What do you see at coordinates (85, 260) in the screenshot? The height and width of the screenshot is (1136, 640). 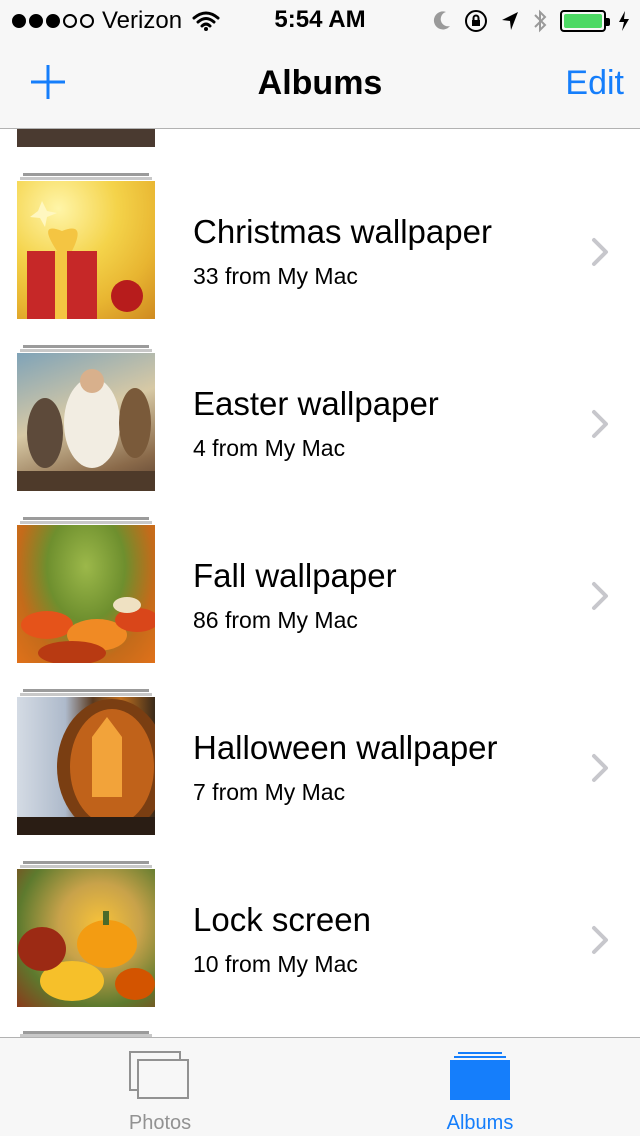 I see `christmas-gift-image` at bounding box center [85, 260].